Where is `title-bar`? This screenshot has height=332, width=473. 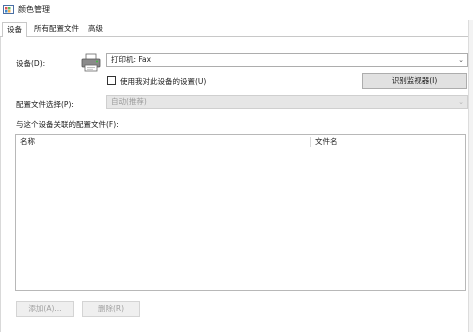 title-bar is located at coordinates (236, 10).